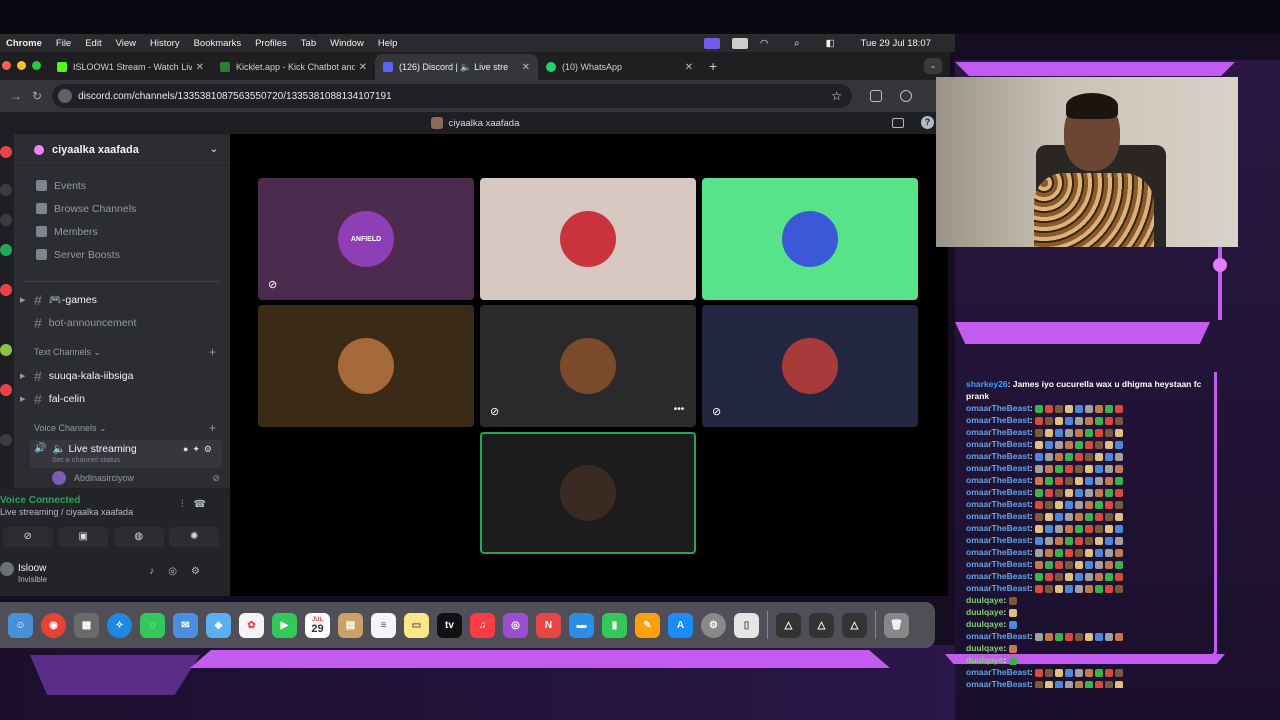 The width and height of the screenshot is (1280, 720). I want to click on site-info-icon, so click(65, 96).